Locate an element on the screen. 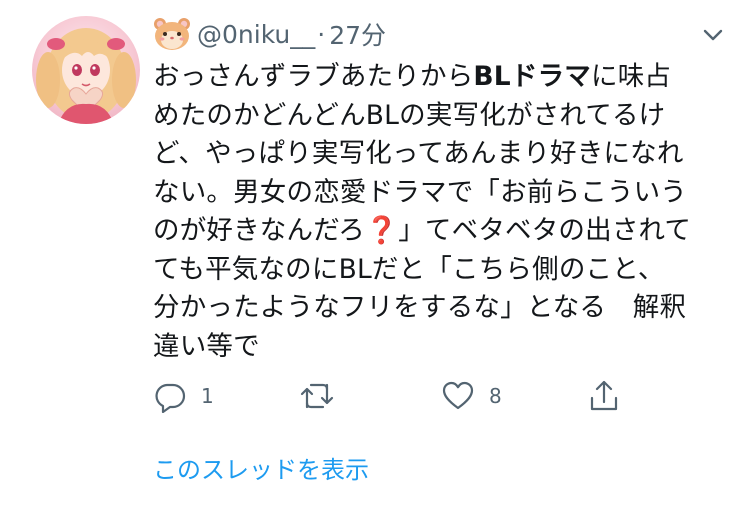  tweet-text-line: ど、やっぱり実写化ってあんまり好きになれ is located at coordinates (418, 153).